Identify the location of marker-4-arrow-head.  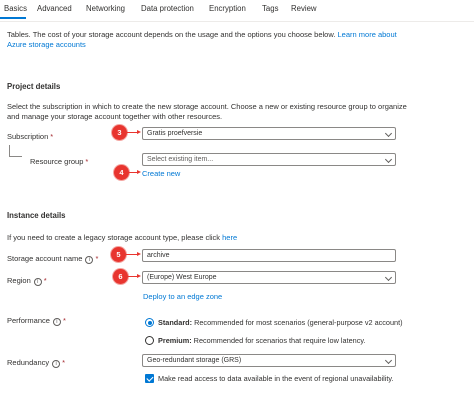
(139, 172).